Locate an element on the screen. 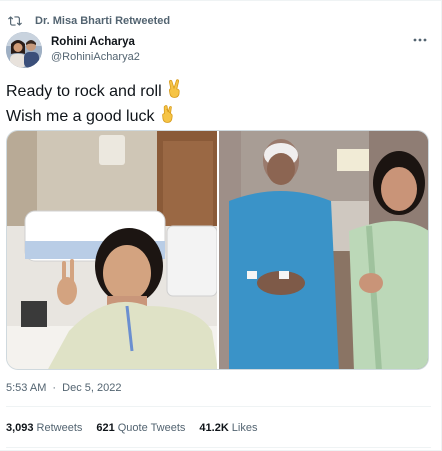 Image resolution: width=442 pixels, height=451 pixels. retweets-count: 3,093 is located at coordinates (20, 428).